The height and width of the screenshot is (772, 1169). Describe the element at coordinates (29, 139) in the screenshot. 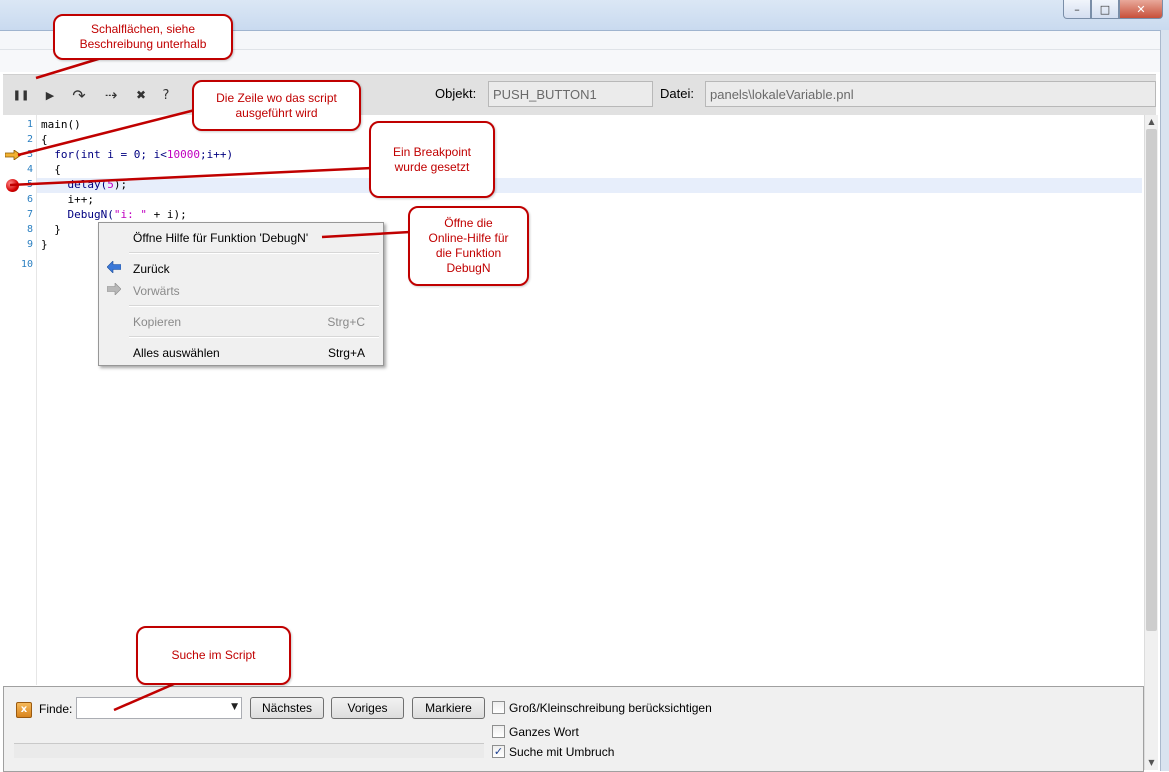

I see `line-number: 2` at that location.